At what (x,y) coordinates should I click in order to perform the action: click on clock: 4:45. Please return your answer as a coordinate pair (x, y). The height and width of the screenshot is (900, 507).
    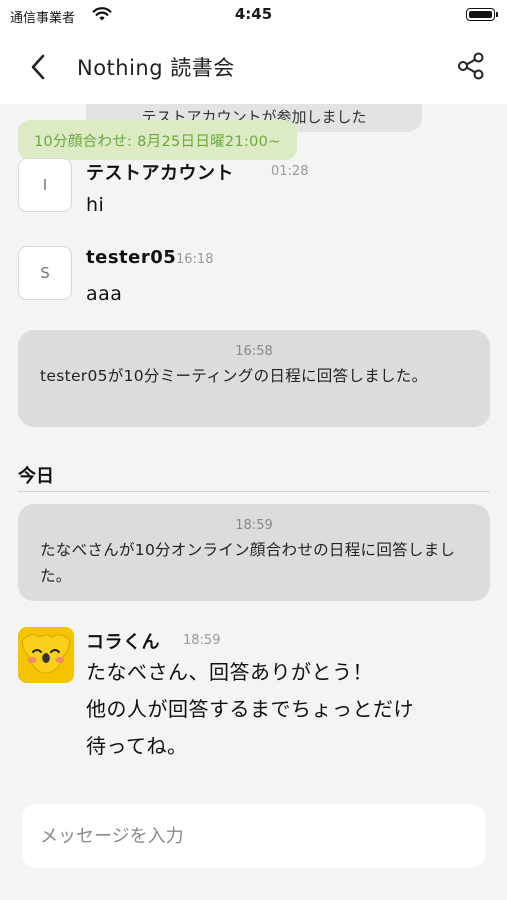
    Looking at the image, I should click on (253, 14).